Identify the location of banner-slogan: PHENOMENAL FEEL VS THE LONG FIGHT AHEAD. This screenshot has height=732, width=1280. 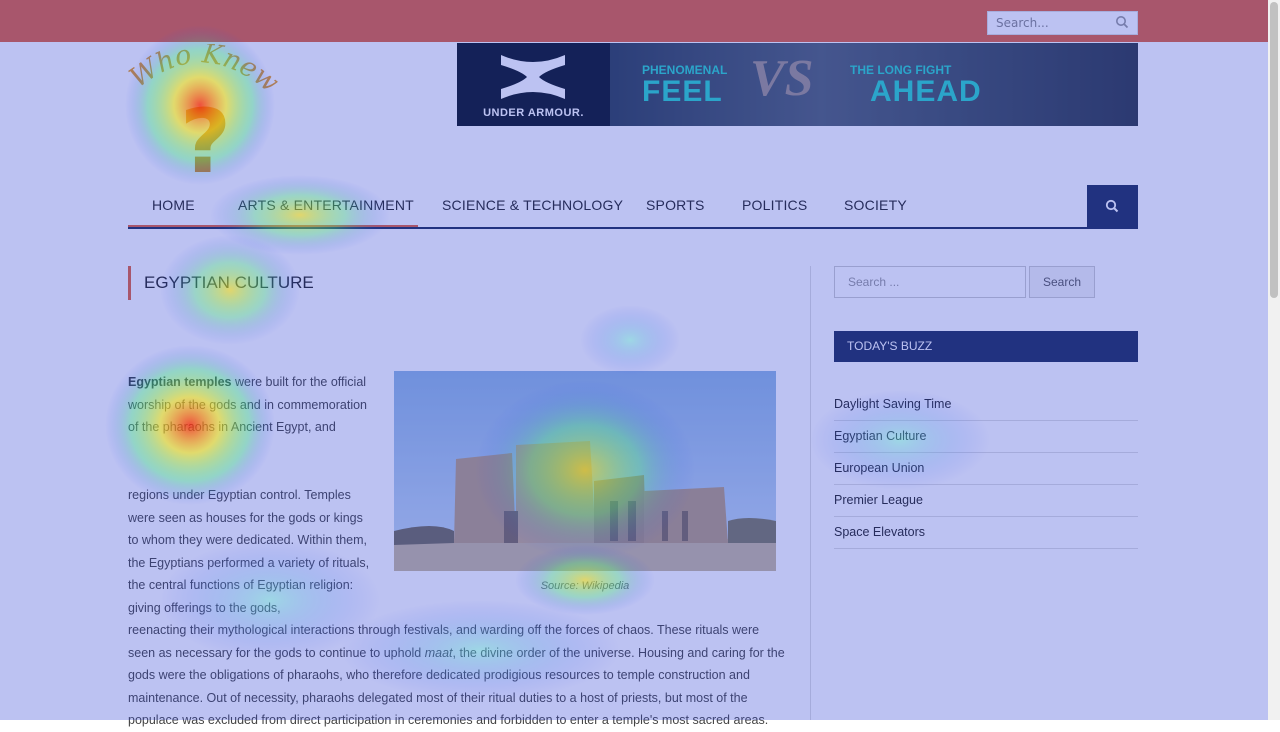
(874, 84).